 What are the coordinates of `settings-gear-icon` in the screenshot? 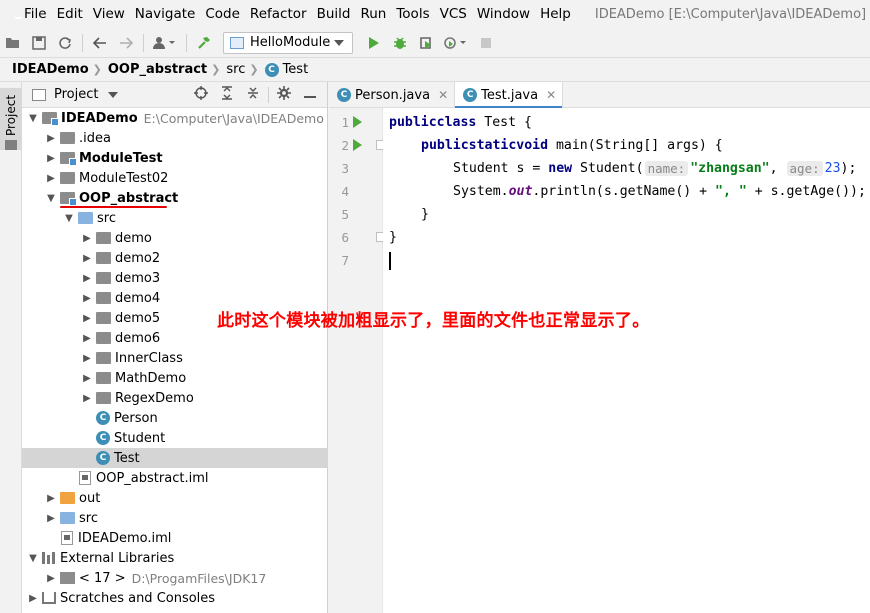 It's located at (284, 95).